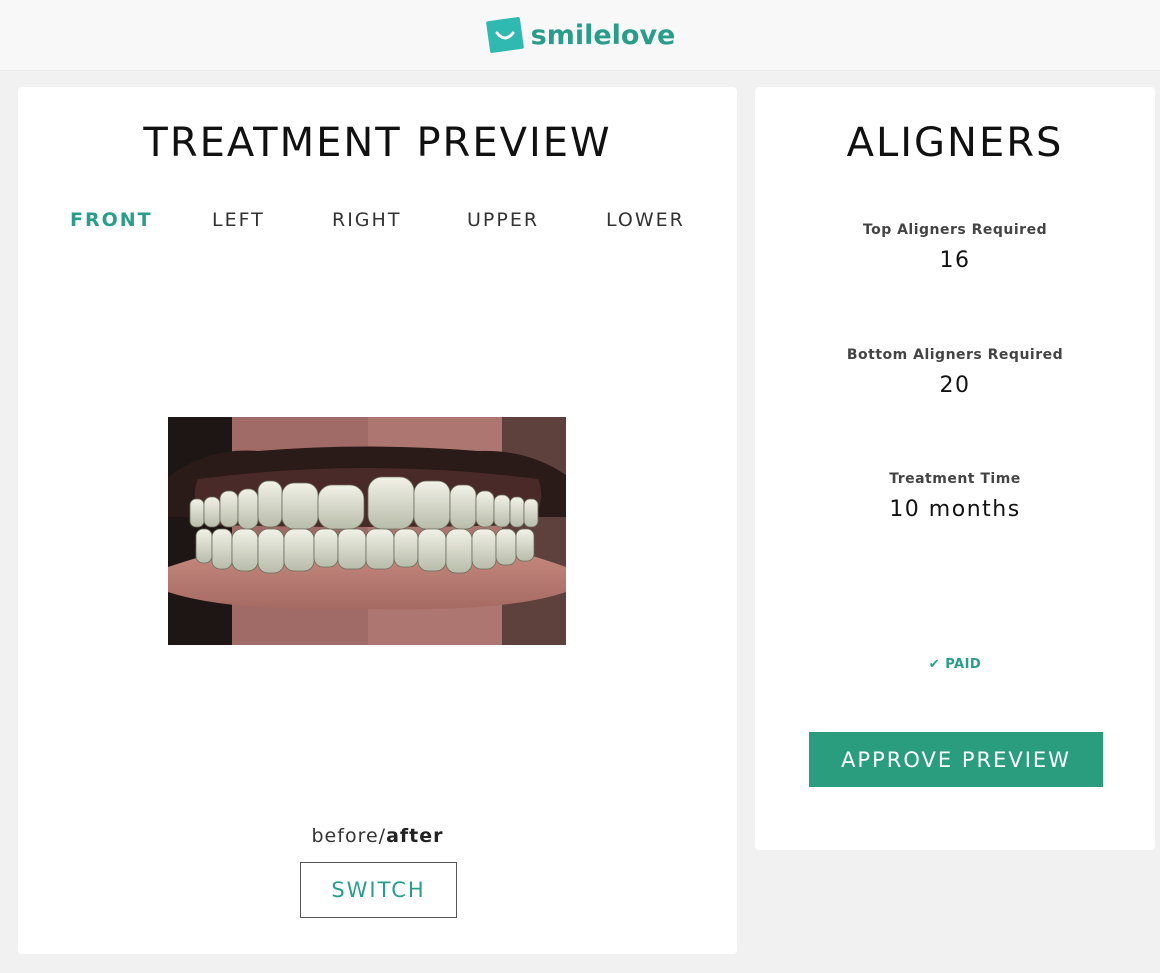 The width and height of the screenshot is (1160, 973). I want to click on before-label: before/, so click(349, 836).